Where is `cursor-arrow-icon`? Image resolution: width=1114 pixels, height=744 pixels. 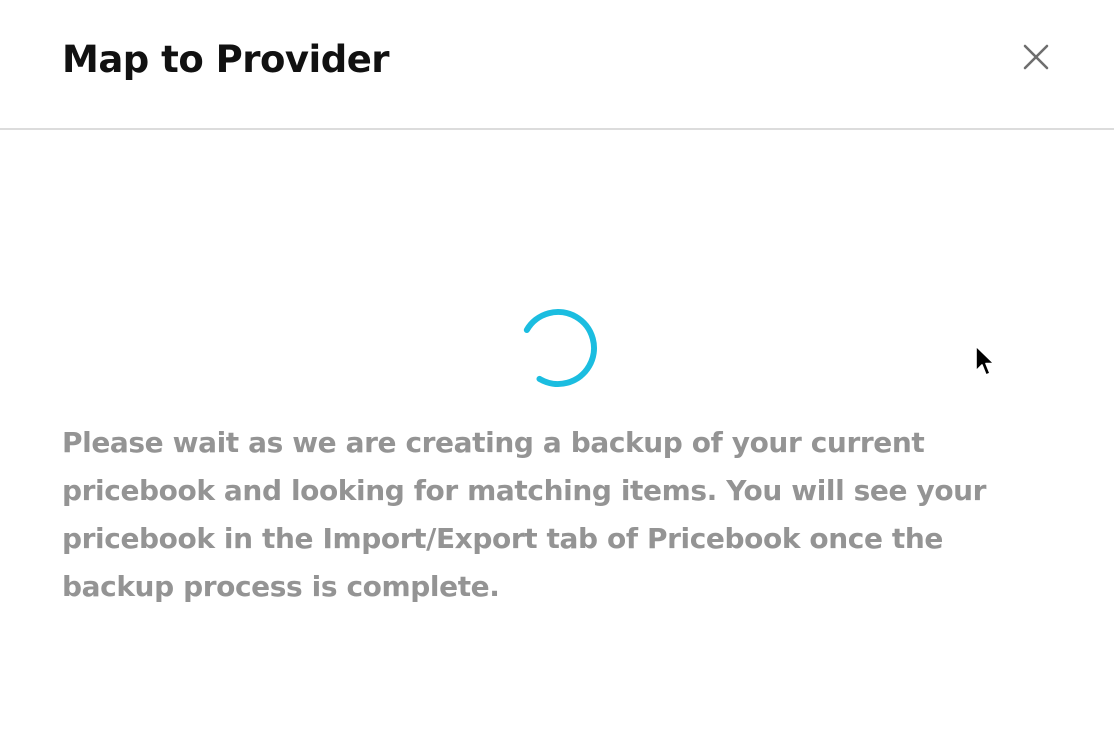 cursor-arrow-icon is located at coordinates (985, 360).